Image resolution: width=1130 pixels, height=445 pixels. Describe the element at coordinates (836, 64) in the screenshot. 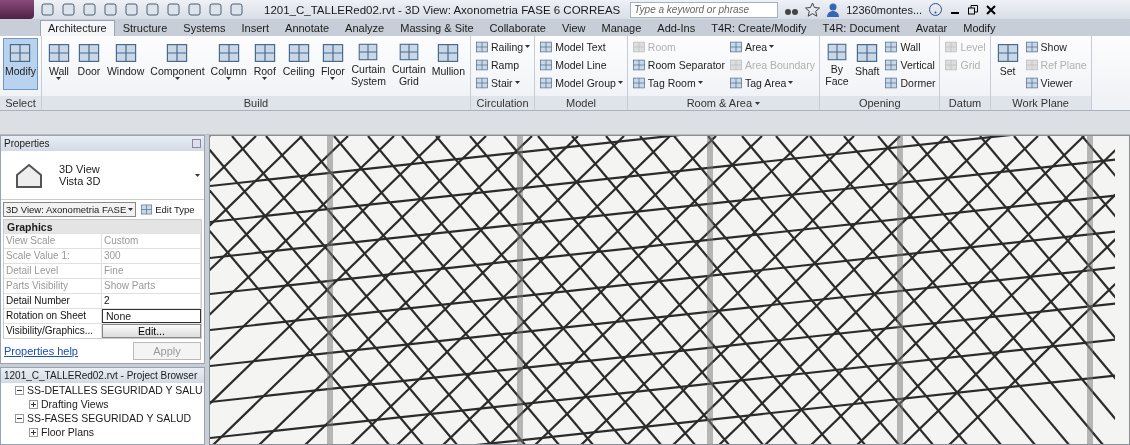

I see `ribbon-button: By Face` at that location.